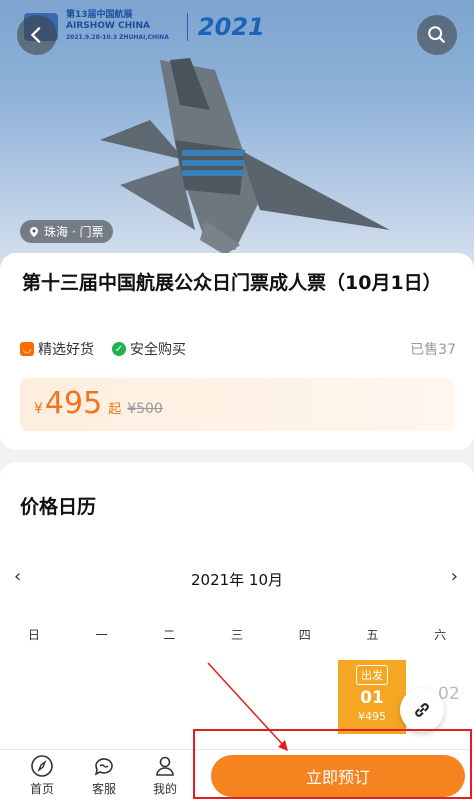 The height and width of the screenshot is (801, 474). I want to click on location-tag: 珠海 · 门票, so click(67, 231).